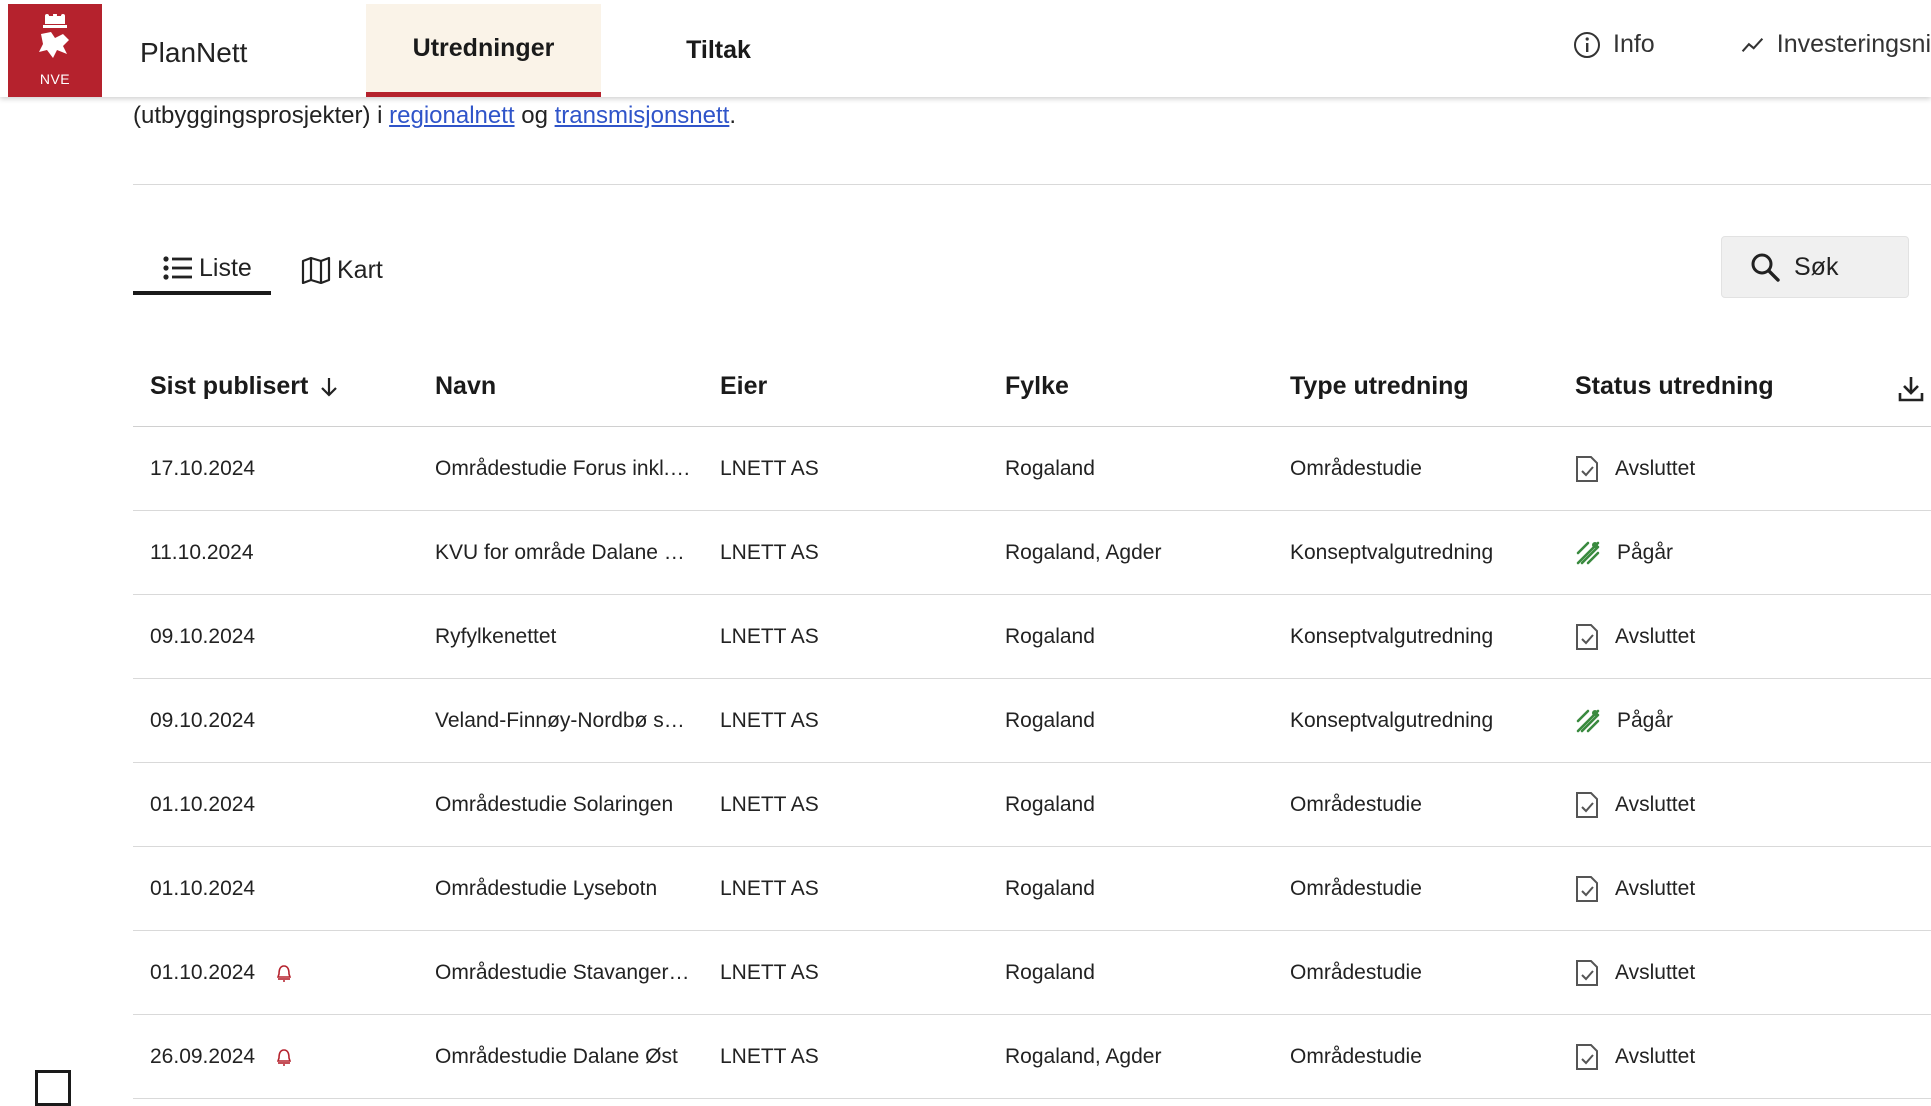 This screenshot has height=1106, width=1931. I want to click on view-tab-kart-label: Kart, so click(360, 269).